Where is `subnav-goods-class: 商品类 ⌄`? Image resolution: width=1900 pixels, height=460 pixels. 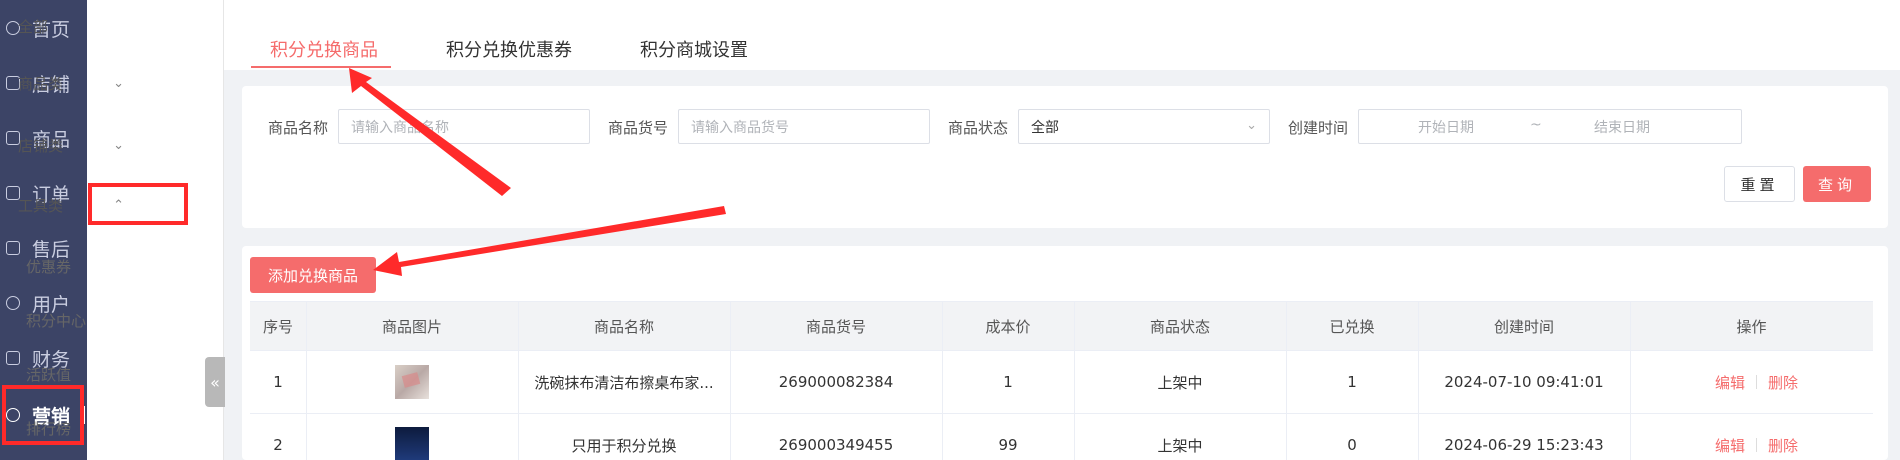 subnav-goods-class: 商品类 ⌄ is located at coordinates (73, 83).